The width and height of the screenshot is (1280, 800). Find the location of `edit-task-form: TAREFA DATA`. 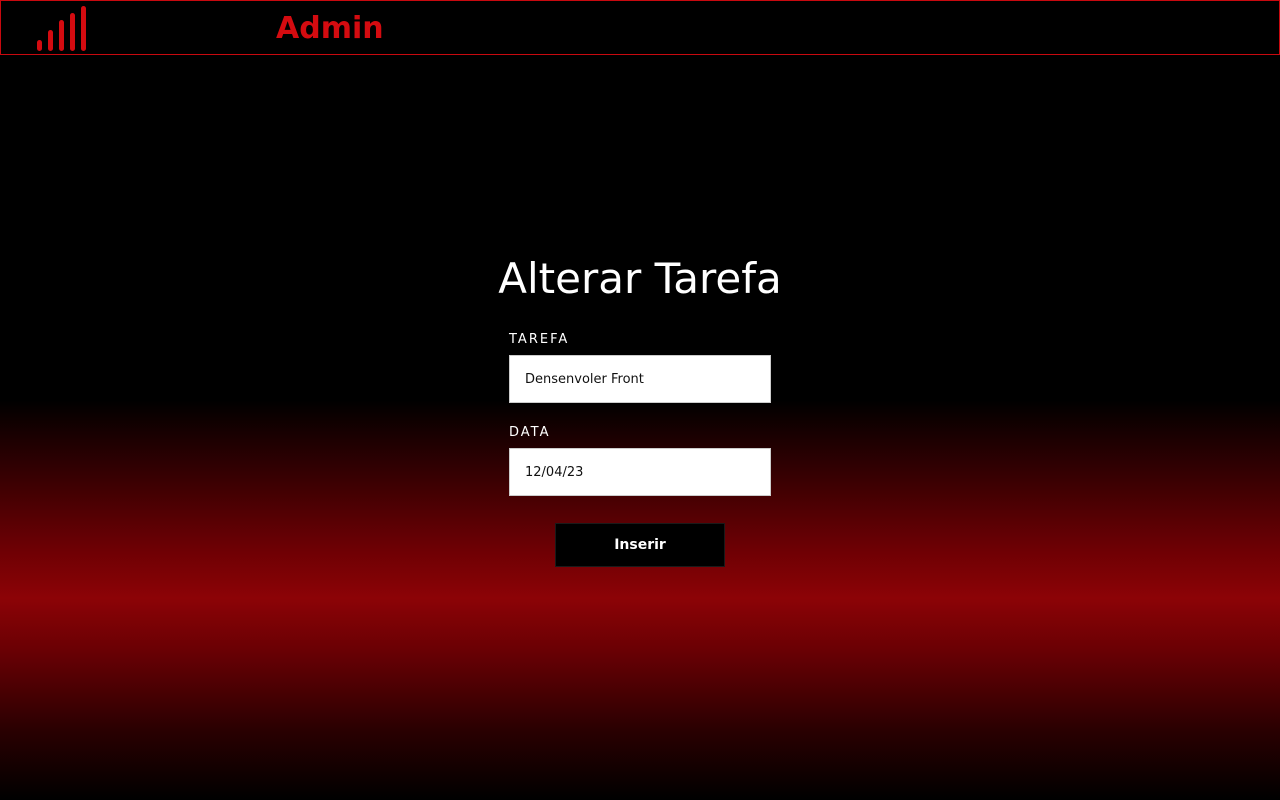

edit-task-form: TAREFA DATA is located at coordinates (640, 413).